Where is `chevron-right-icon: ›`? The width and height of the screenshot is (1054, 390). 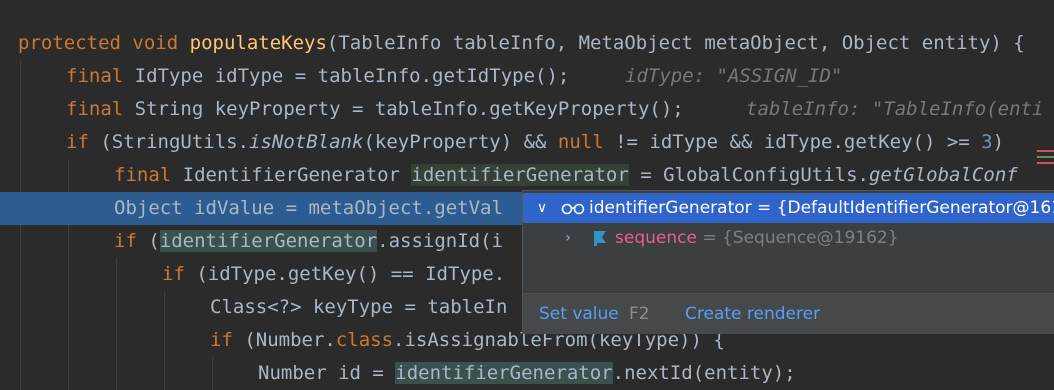 chevron-right-icon: › is located at coordinates (568, 238).